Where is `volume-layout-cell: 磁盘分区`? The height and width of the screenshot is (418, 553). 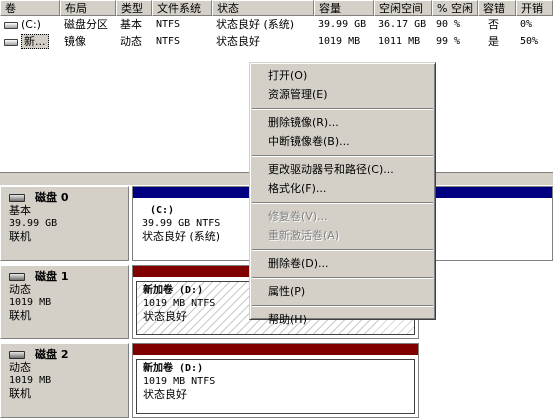 volume-layout-cell: 磁盘分区 is located at coordinates (86, 24).